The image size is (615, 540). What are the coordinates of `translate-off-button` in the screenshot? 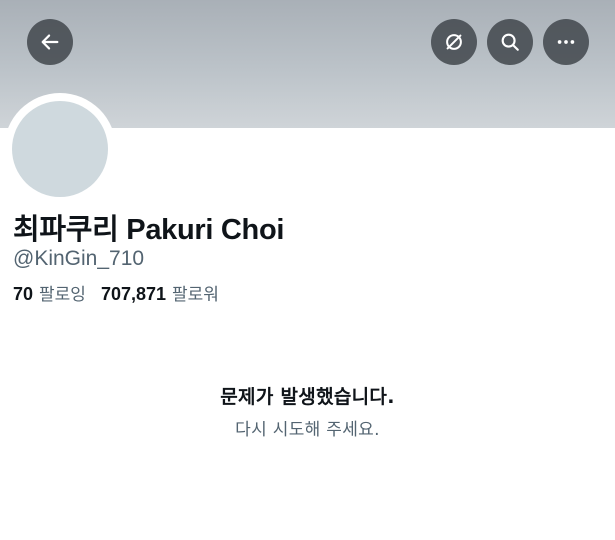 It's located at (454, 42).